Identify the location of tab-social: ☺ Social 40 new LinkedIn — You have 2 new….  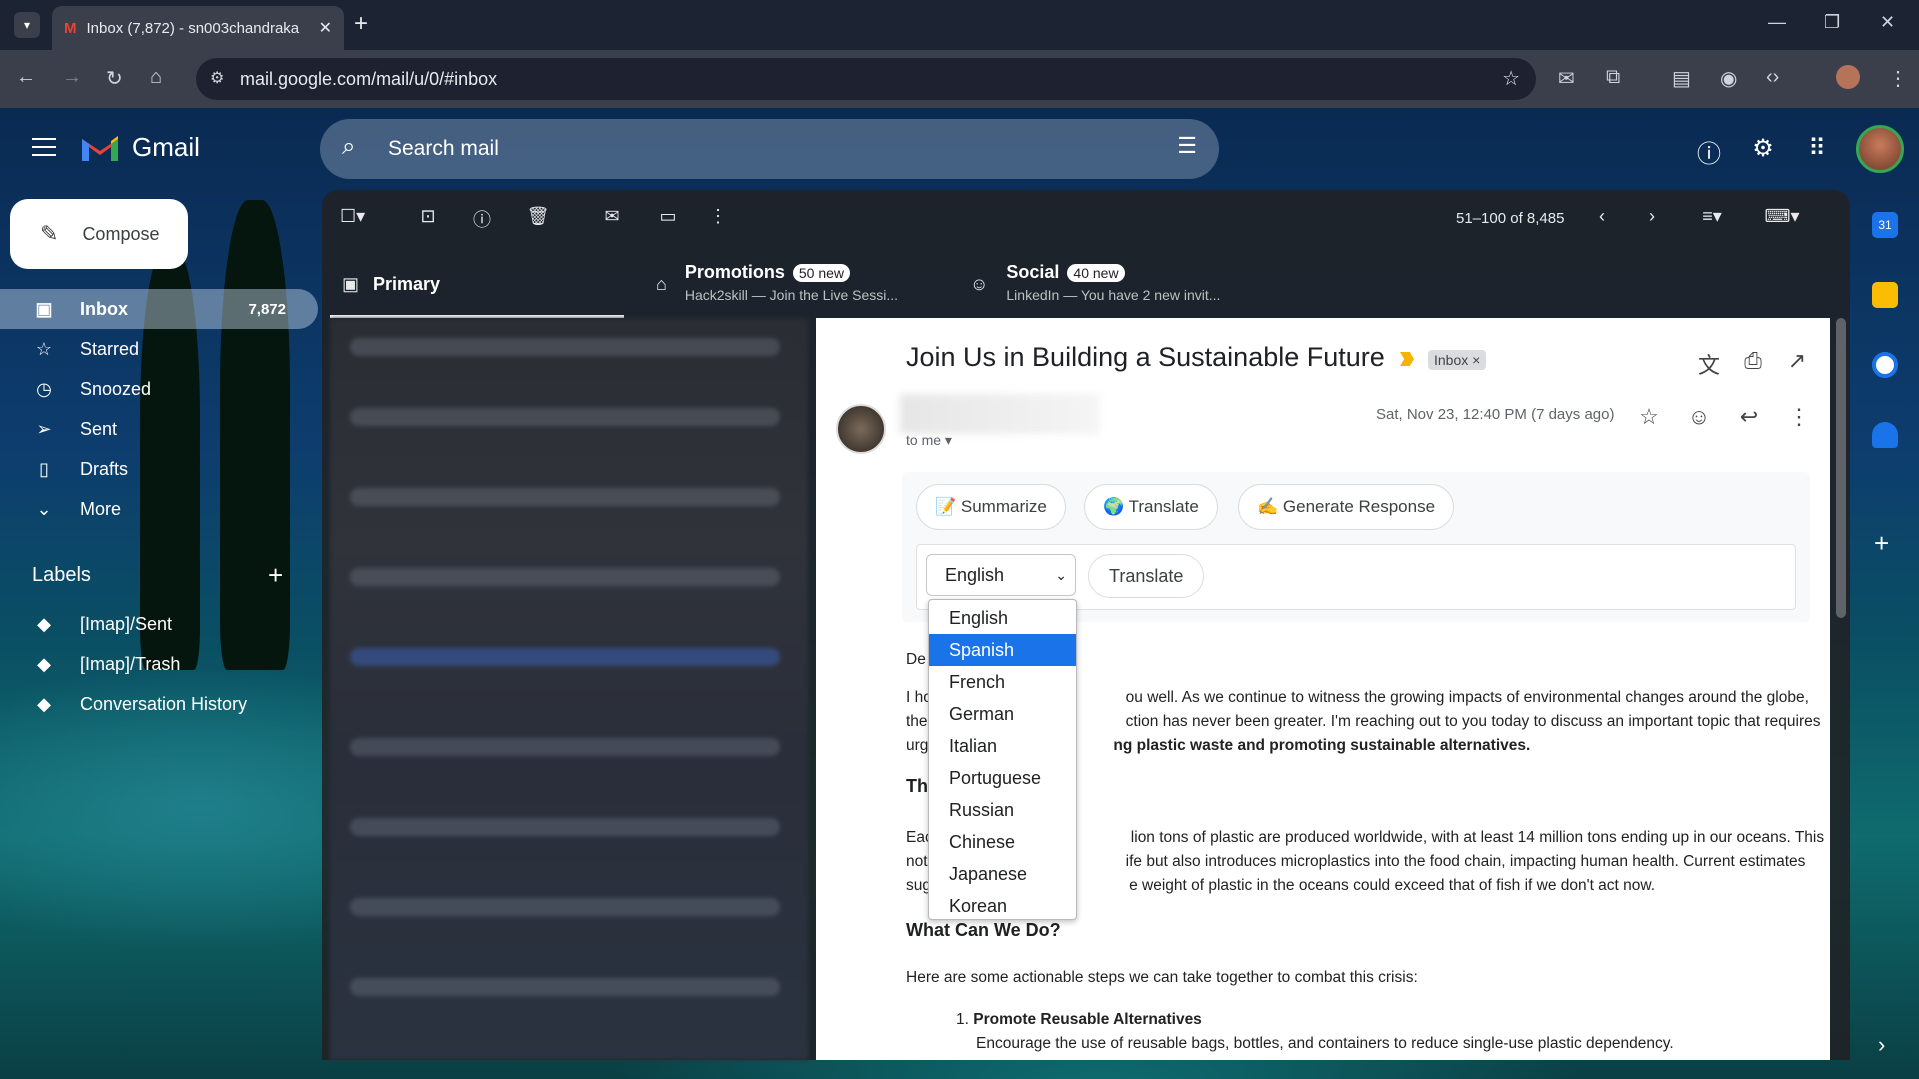
(1120, 290).